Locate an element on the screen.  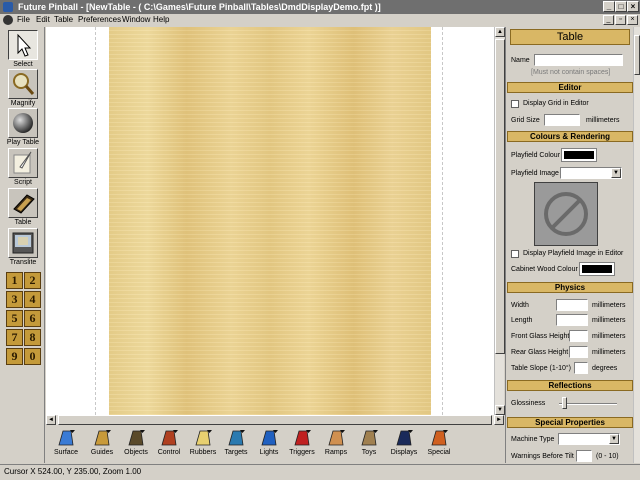
table-slope-input is located at coordinates (581, 368).